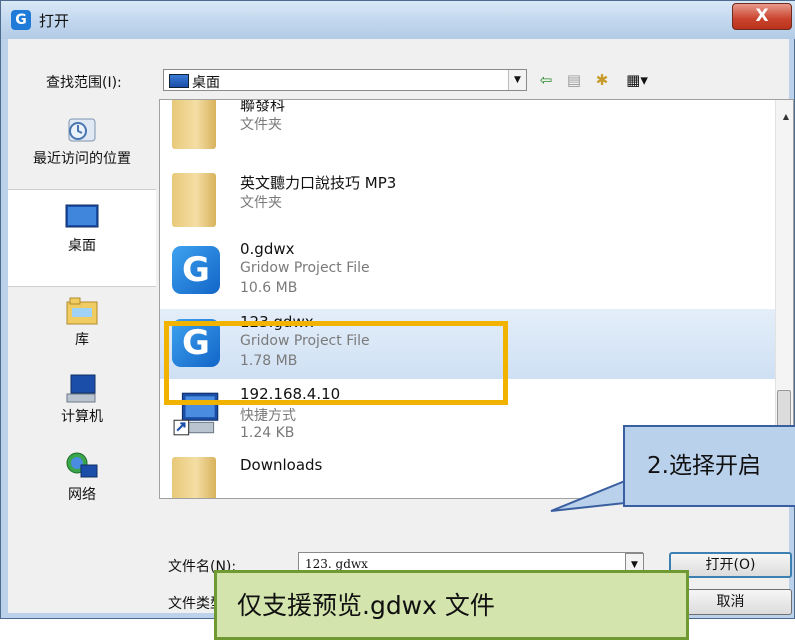  Describe the element at coordinates (54, 21) in the screenshot. I see `window-title: 打开` at that location.